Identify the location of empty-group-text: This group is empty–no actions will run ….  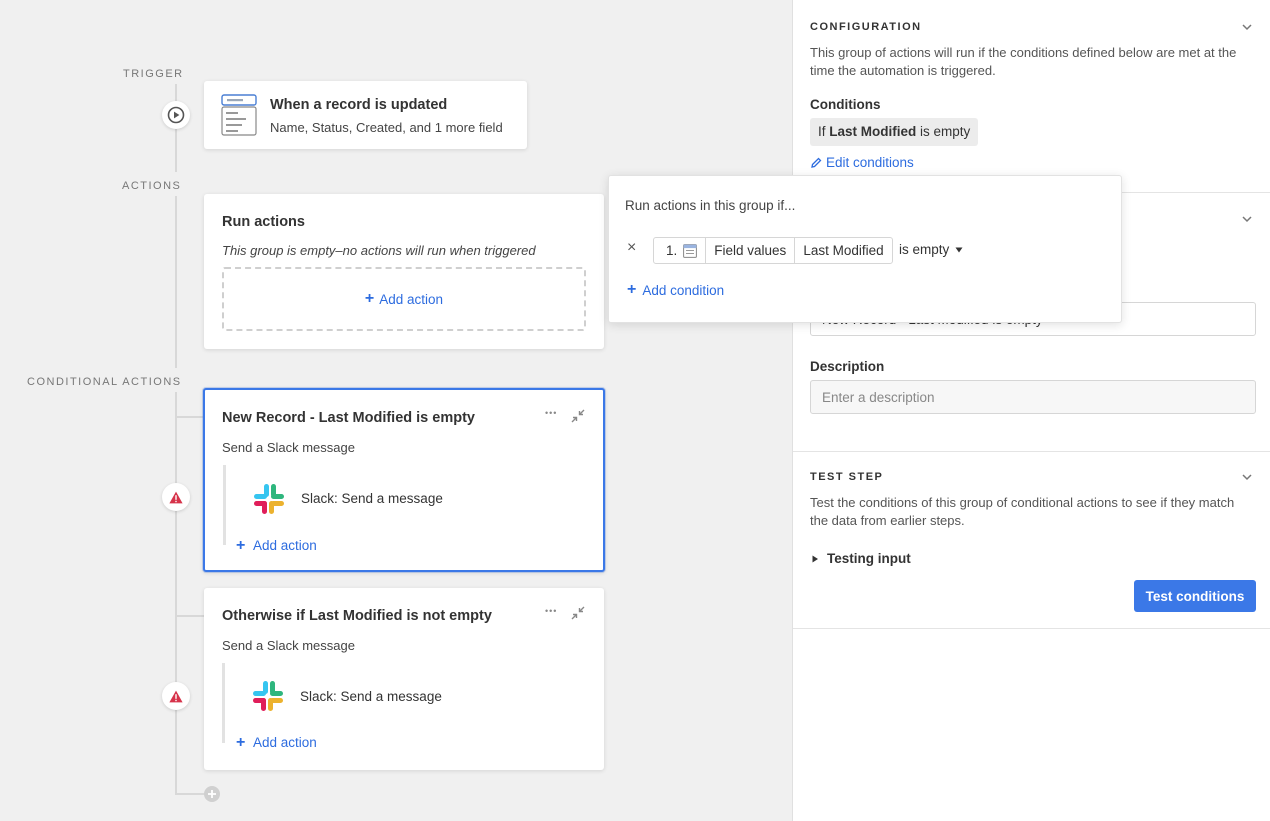
(379, 250).